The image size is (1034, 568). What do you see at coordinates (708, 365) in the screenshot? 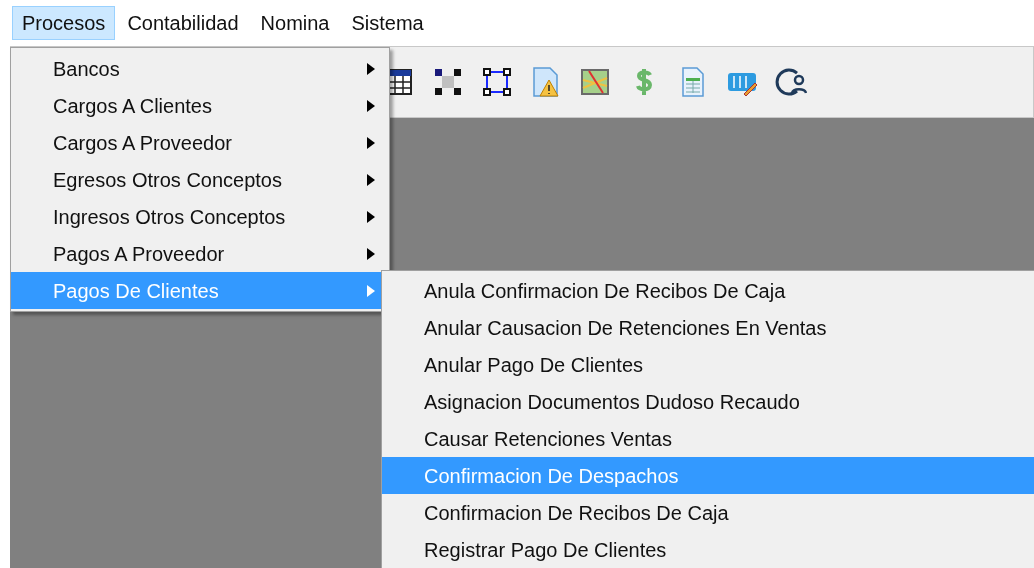
I see `menu-item: Anular Pago De Clientes` at bounding box center [708, 365].